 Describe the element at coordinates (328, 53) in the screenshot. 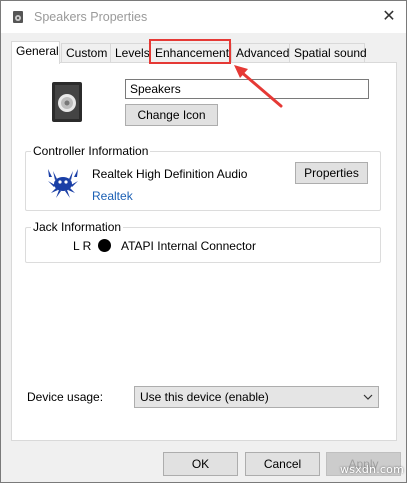

I see `tab-spatial-sound: Spatial sound` at that location.